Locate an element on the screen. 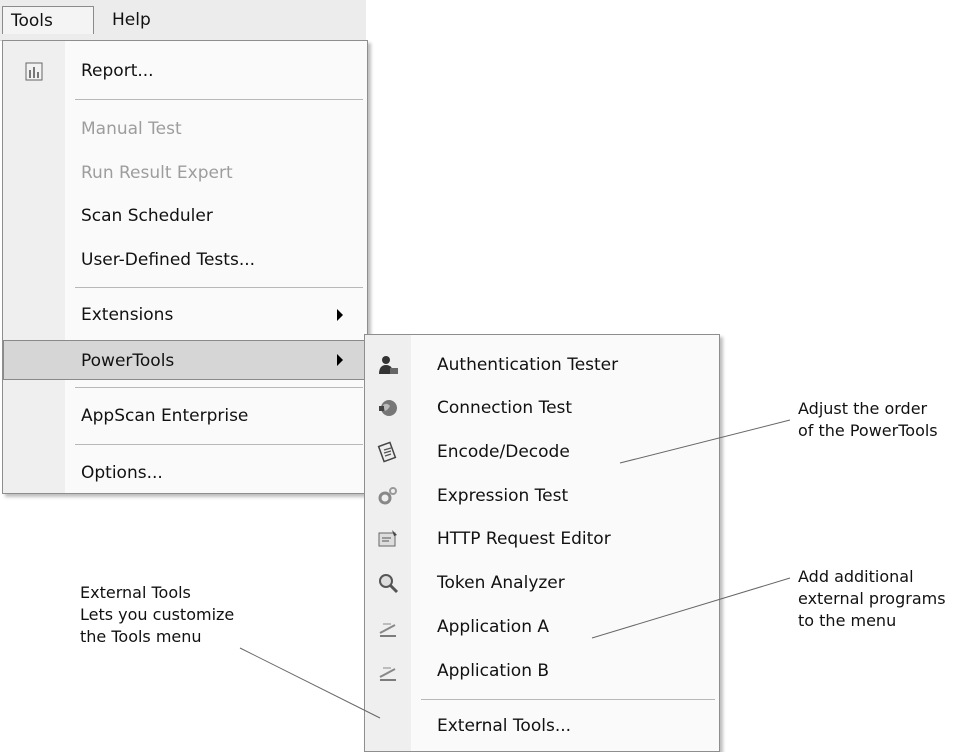  annotation-line: of the PowerTools is located at coordinates (868, 430).